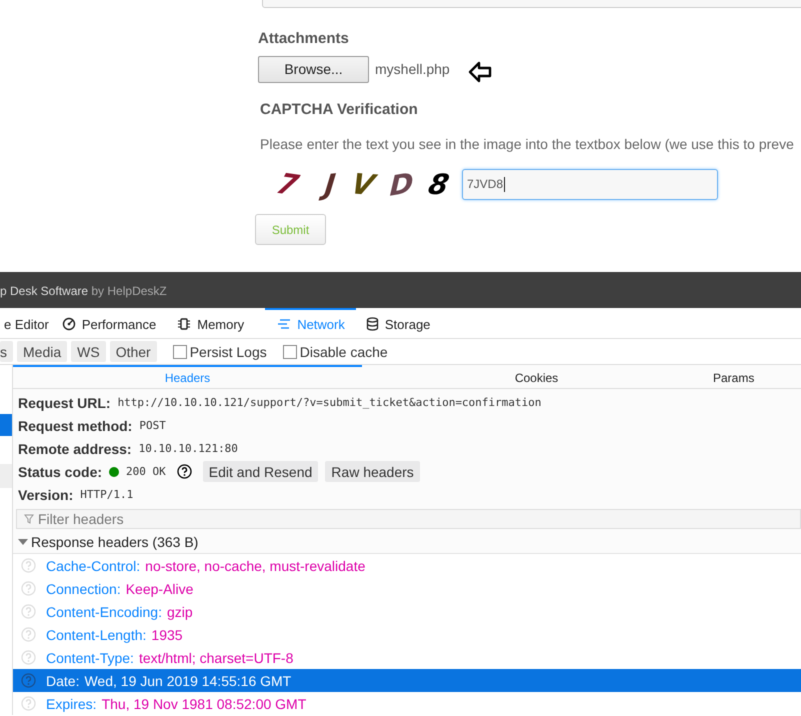 This screenshot has width=801, height=716. What do you see at coordinates (42, 351) in the screenshot?
I see `filter-button: Media` at bounding box center [42, 351].